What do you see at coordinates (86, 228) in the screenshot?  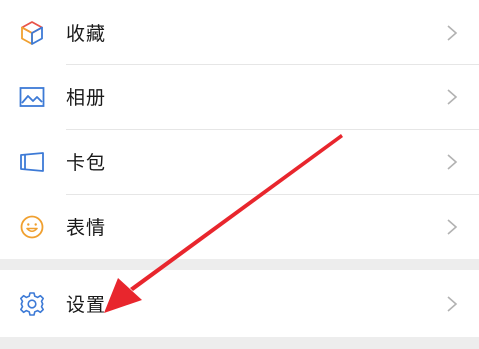 I see `menu-item-label: 表情` at bounding box center [86, 228].